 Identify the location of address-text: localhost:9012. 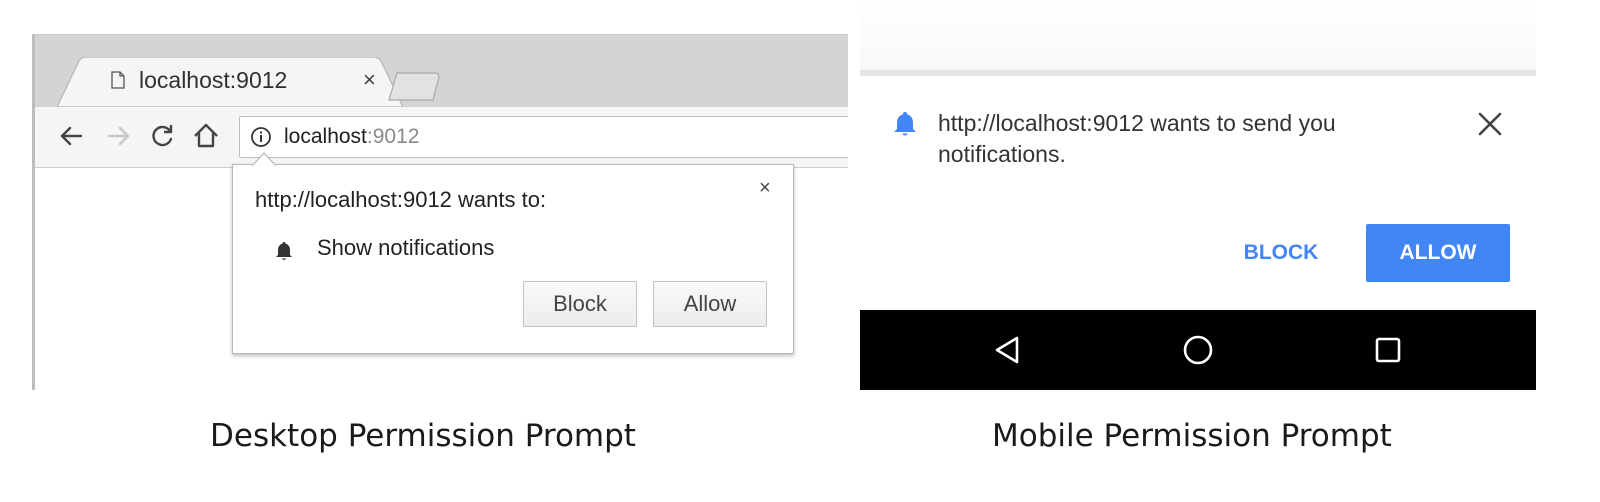
(351, 137).